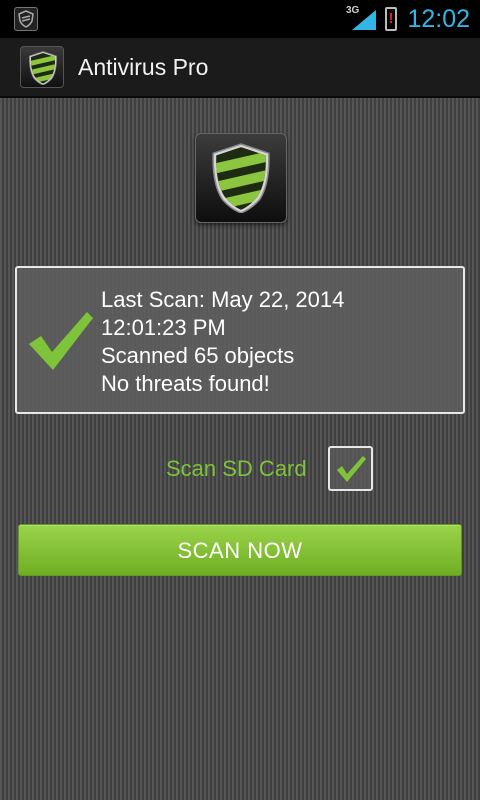 The image size is (480, 800). What do you see at coordinates (364, 20) in the screenshot?
I see `signal-icon` at bounding box center [364, 20].